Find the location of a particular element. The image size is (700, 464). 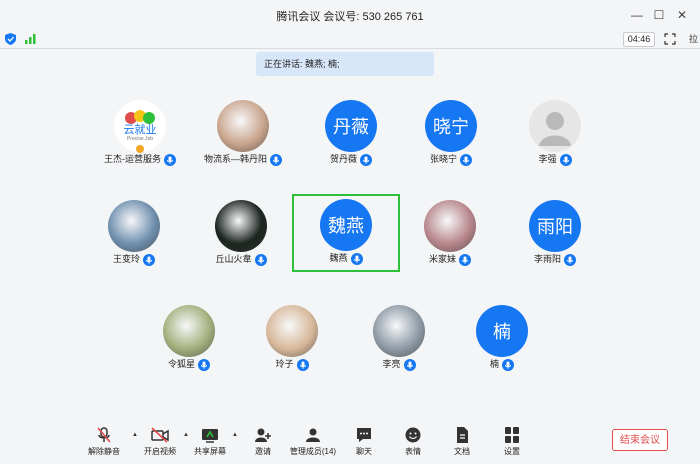

participant-tile: 晓宁张晓宁 is located at coordinates (451, 132).